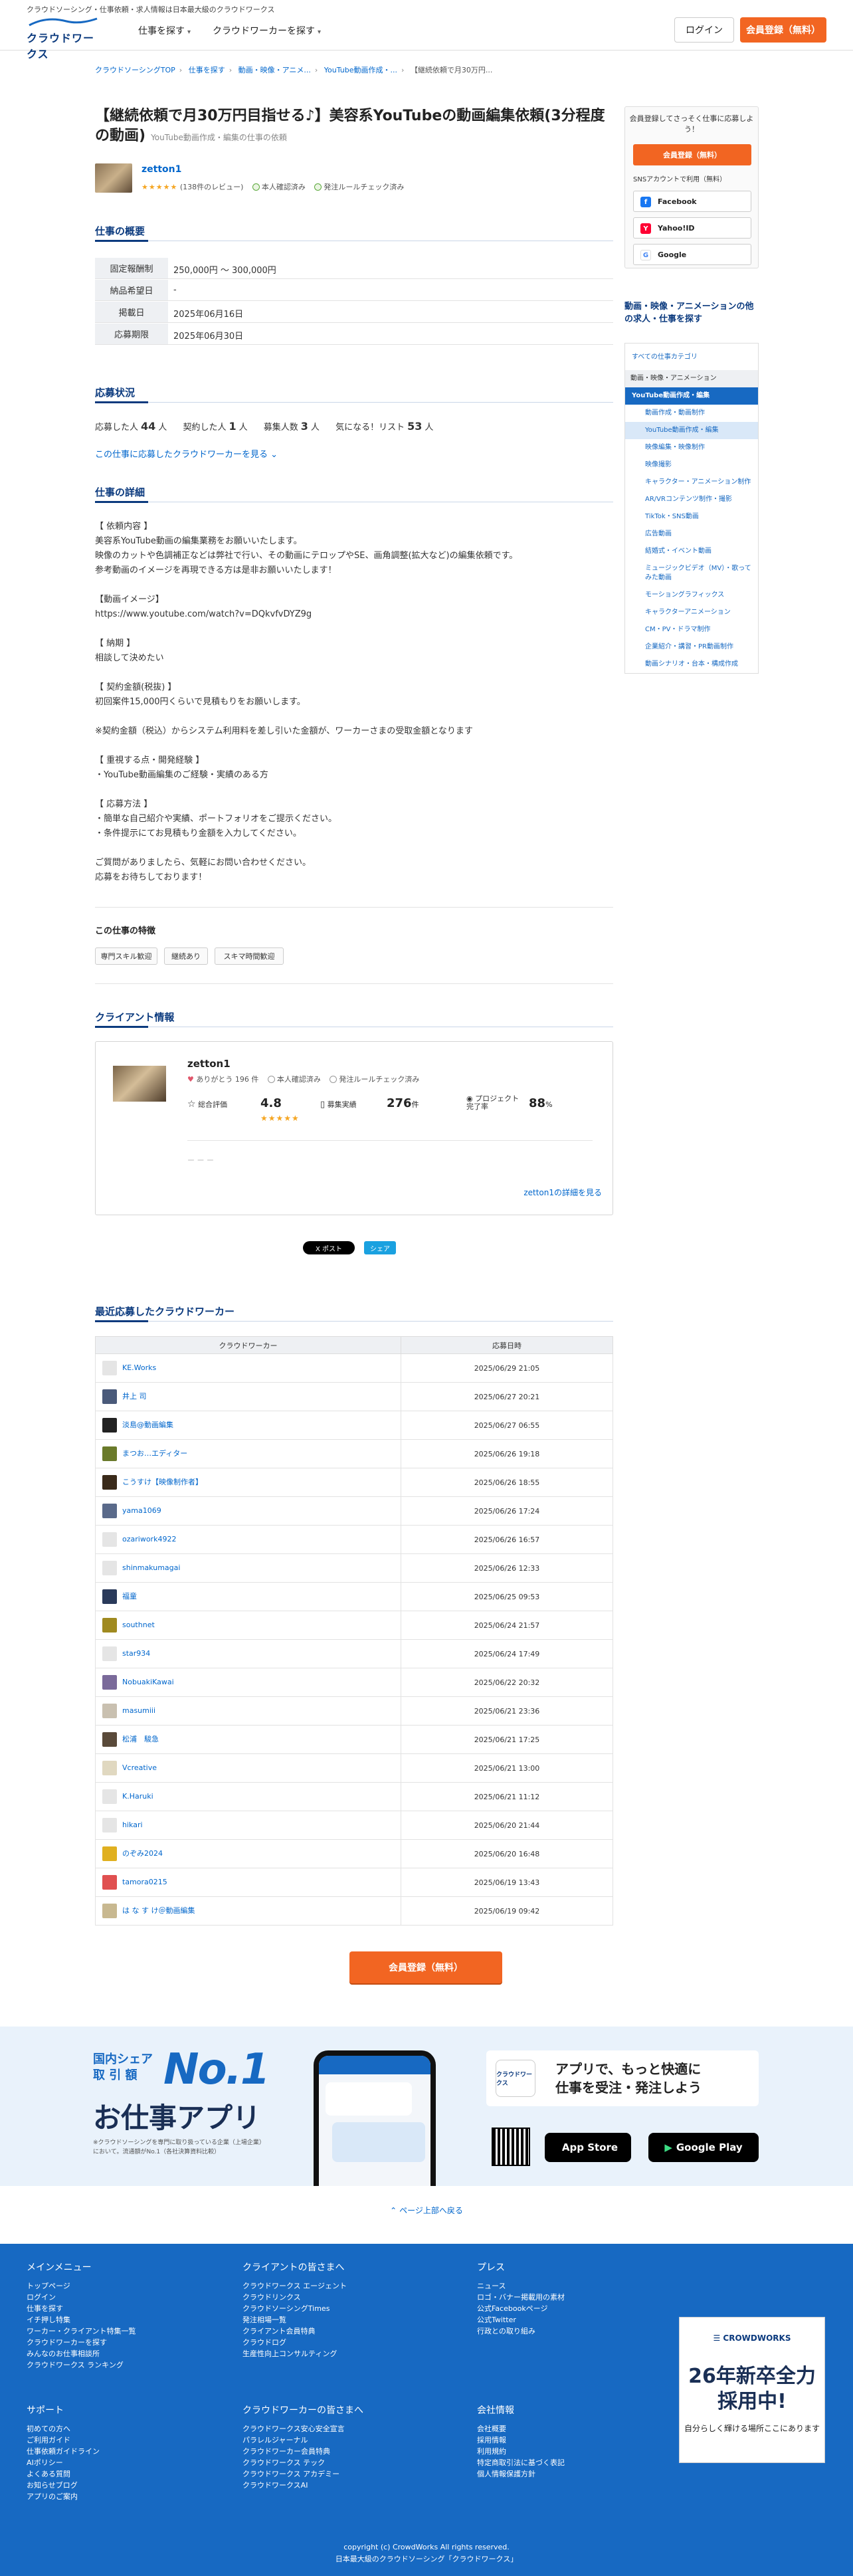 Image resolution: width=853 pixels, height=2576 pixels. I want to click on worker-name-link: yama1069, so click(142, 1511).